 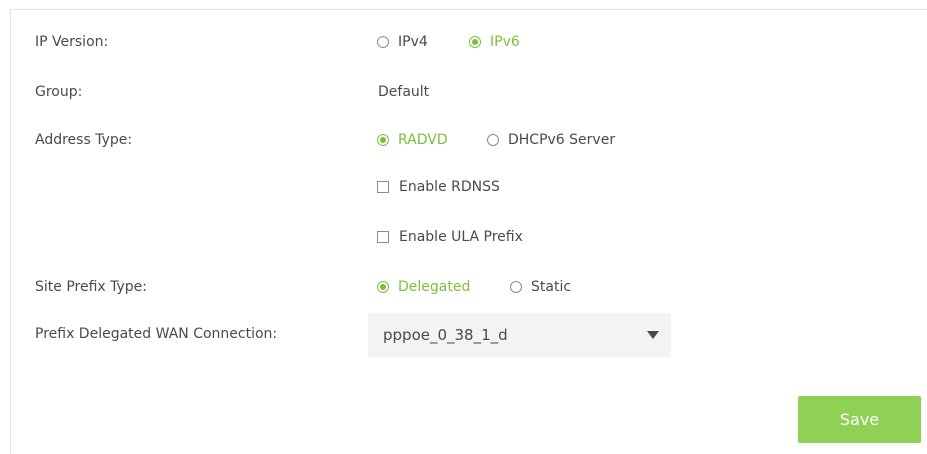 What do you see at coordinates (72, 42) in the screenshot?
I see `ip-version-label: IP Version:` at bounding box center [72, 42].